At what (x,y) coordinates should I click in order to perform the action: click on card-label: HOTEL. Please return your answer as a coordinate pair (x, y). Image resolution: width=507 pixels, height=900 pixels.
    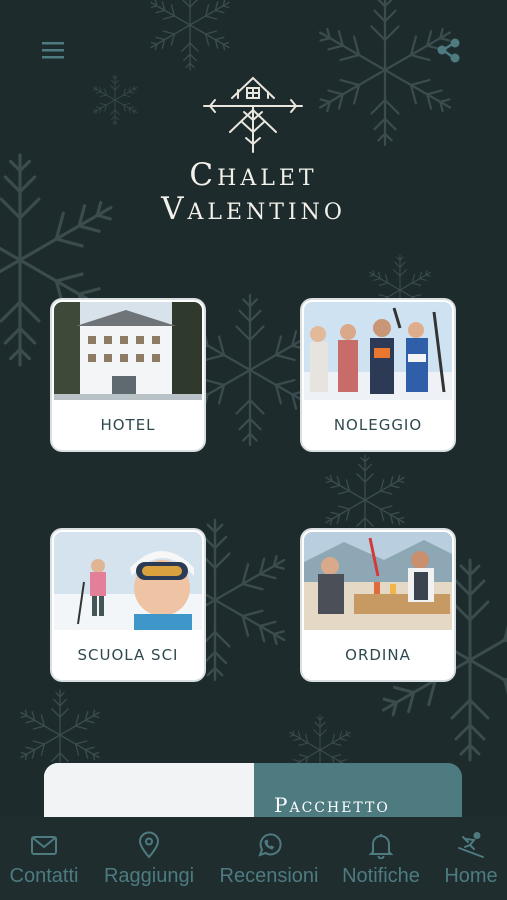
    Looking at the image, I should click on (128, 425).